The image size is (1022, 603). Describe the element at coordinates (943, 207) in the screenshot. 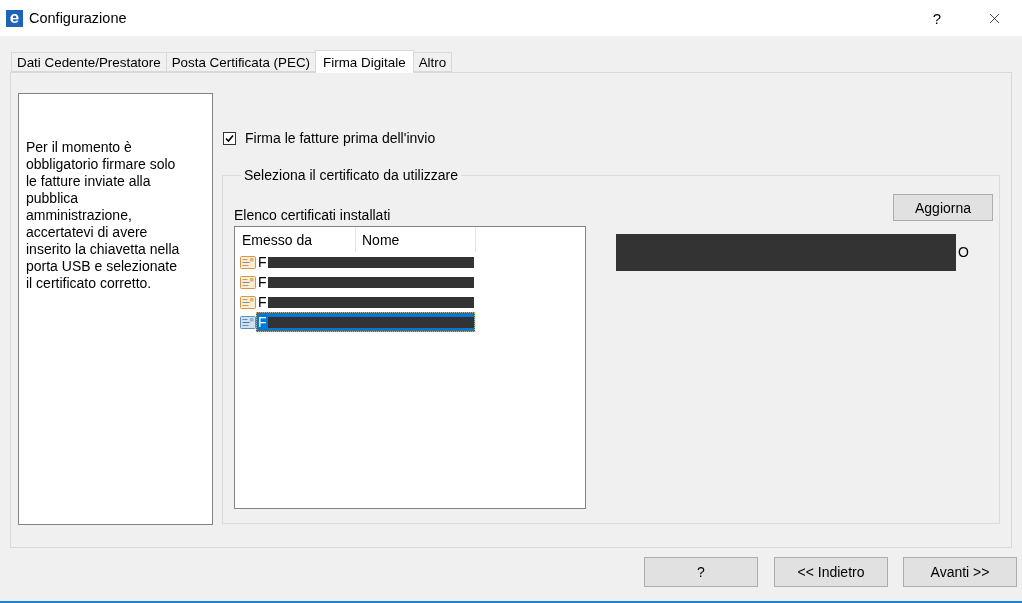

I see `refresh-button: Aggiorna` at that location.